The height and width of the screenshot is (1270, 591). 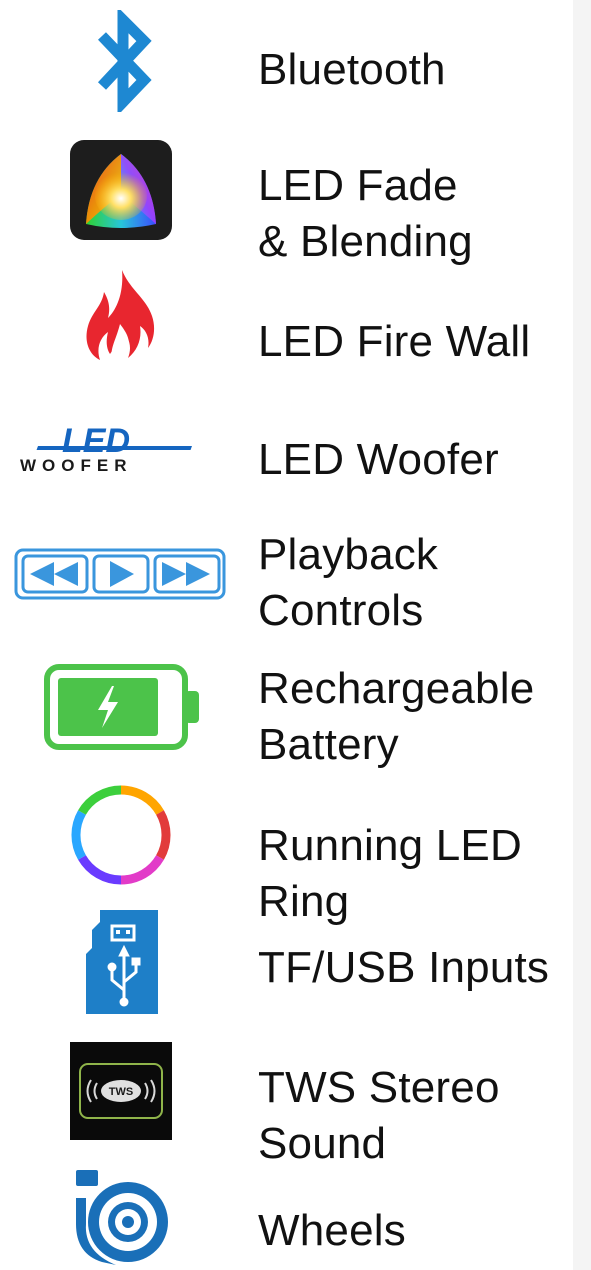 I want to click on bluetooth-icon, so click(x=124, y=61).